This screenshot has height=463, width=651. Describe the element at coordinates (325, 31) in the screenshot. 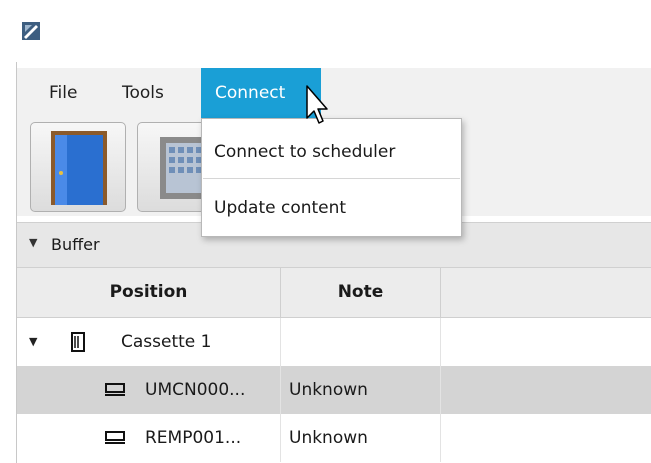

I see `title-bar` at that location.